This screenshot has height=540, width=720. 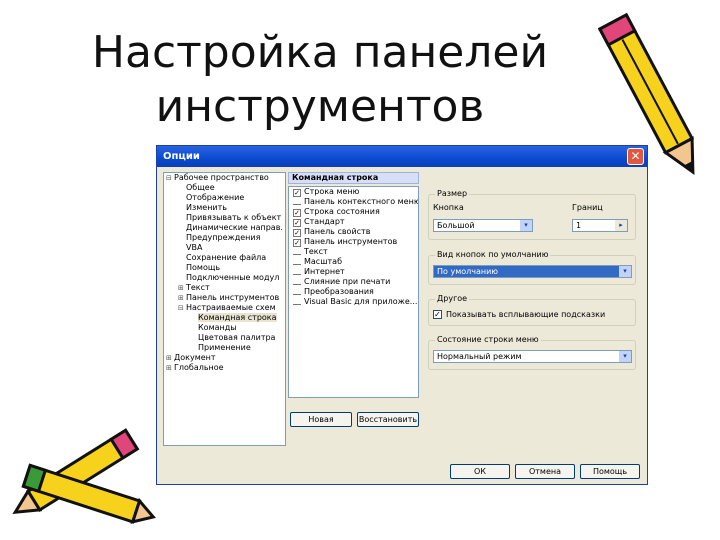 What do you see at coordinates (224, 248) in the screenshot?
I see `tree-item: VBA` at bounding box center [224, 248].